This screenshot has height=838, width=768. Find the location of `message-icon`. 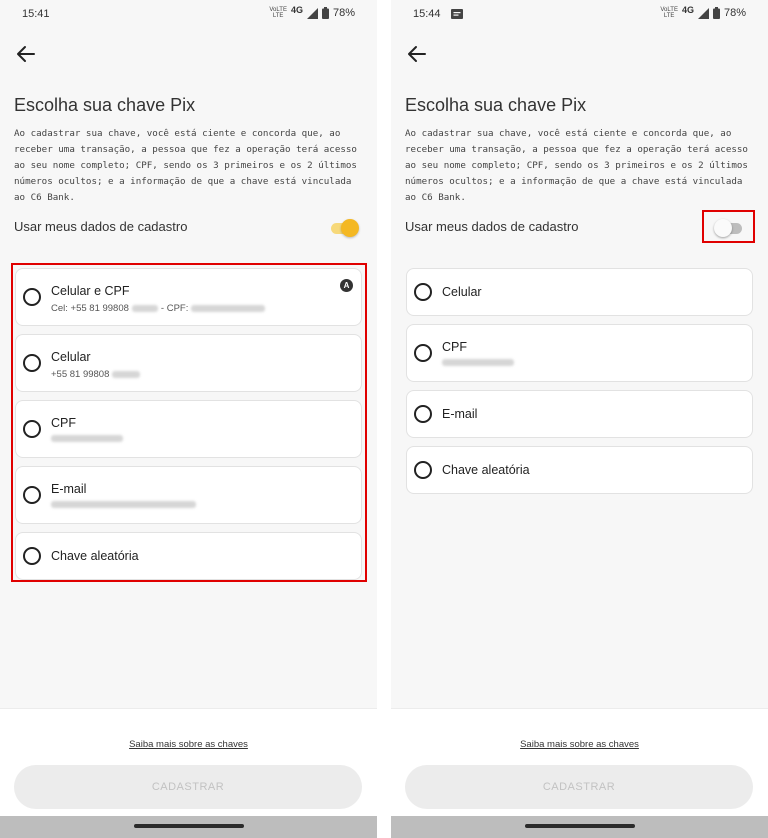

message-icon is located at coordinates (457, 14).